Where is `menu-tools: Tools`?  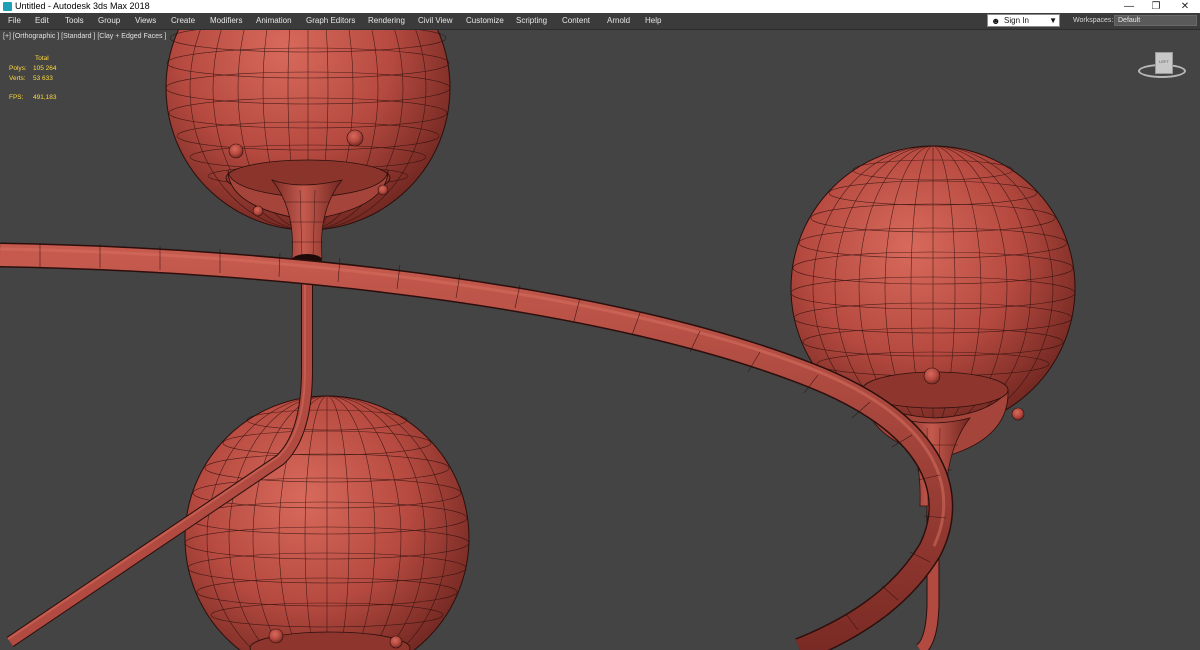 menu-tools: Tools is located at coordinates (74, 21).